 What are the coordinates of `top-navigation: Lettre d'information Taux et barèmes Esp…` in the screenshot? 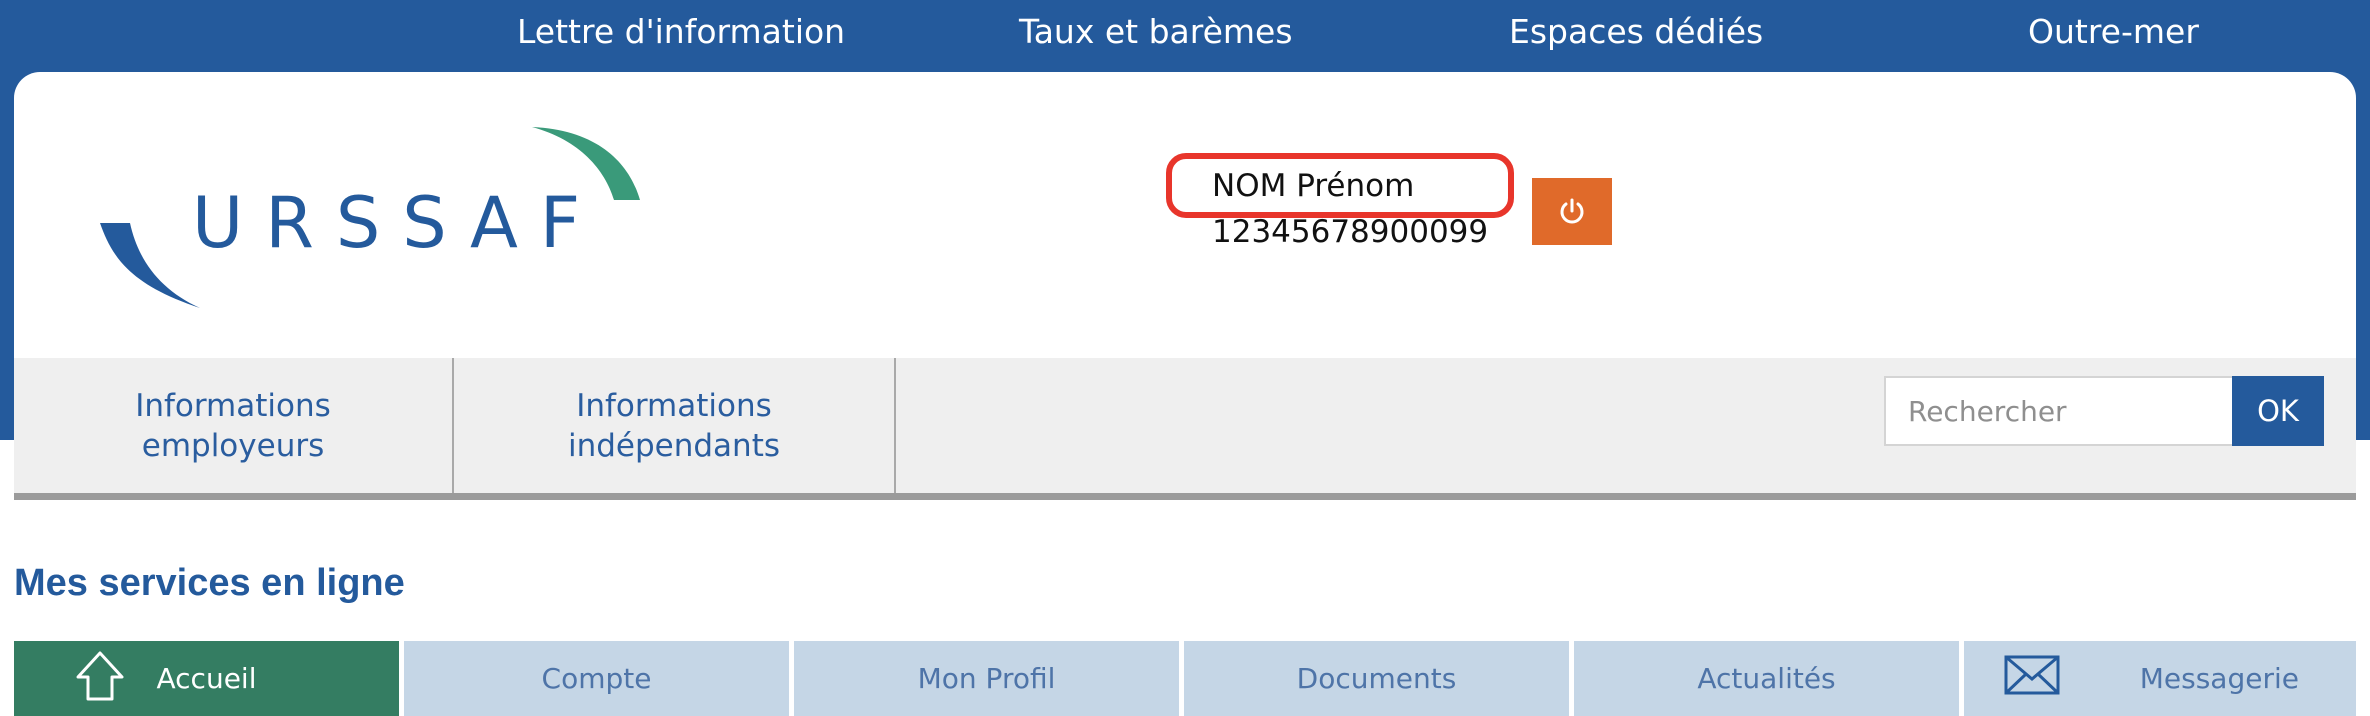 It's located at (1185, 36).